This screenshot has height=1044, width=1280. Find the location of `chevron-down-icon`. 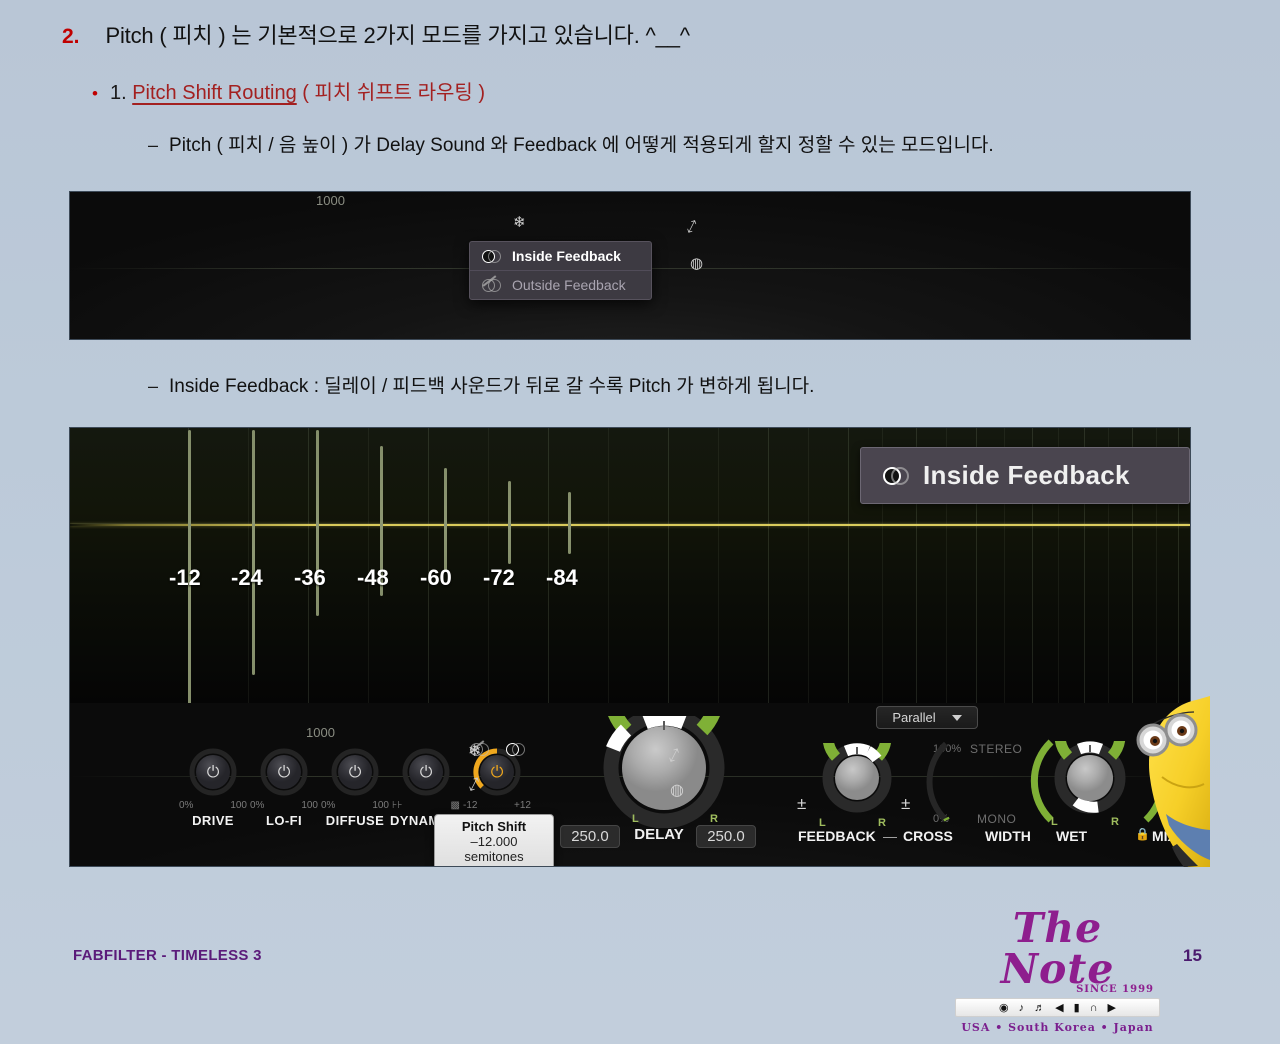

chevron-down-icon is located at coordinates (956, 717).